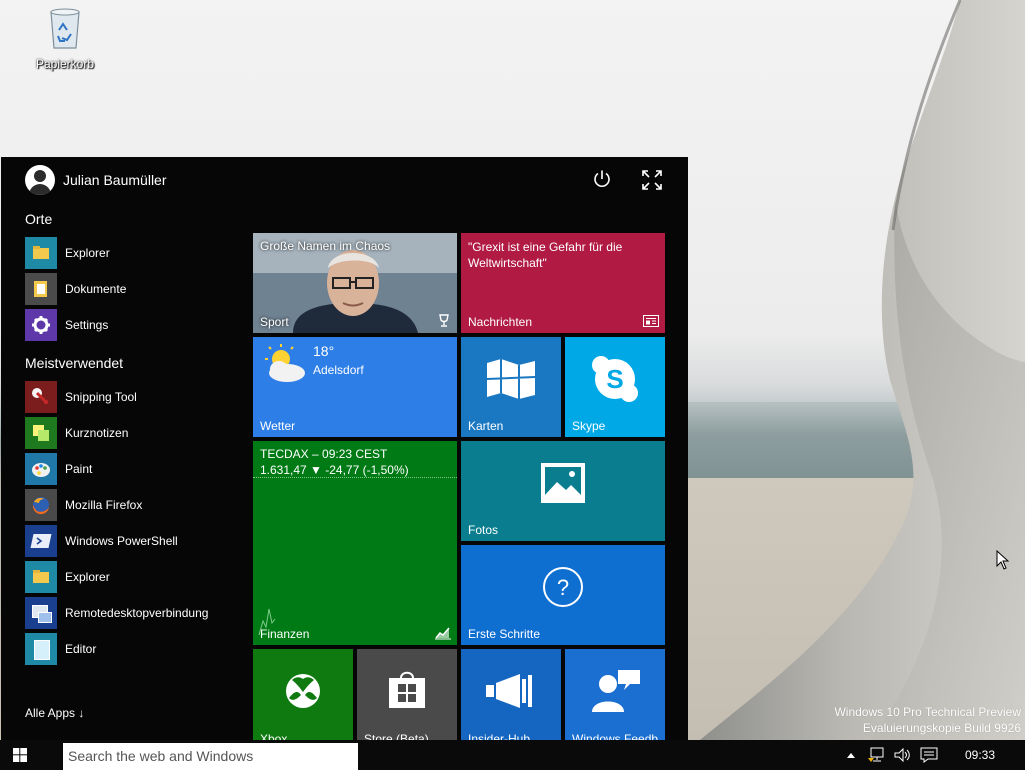  I want to click on tile-skype: S Skype, so click(615, 387).